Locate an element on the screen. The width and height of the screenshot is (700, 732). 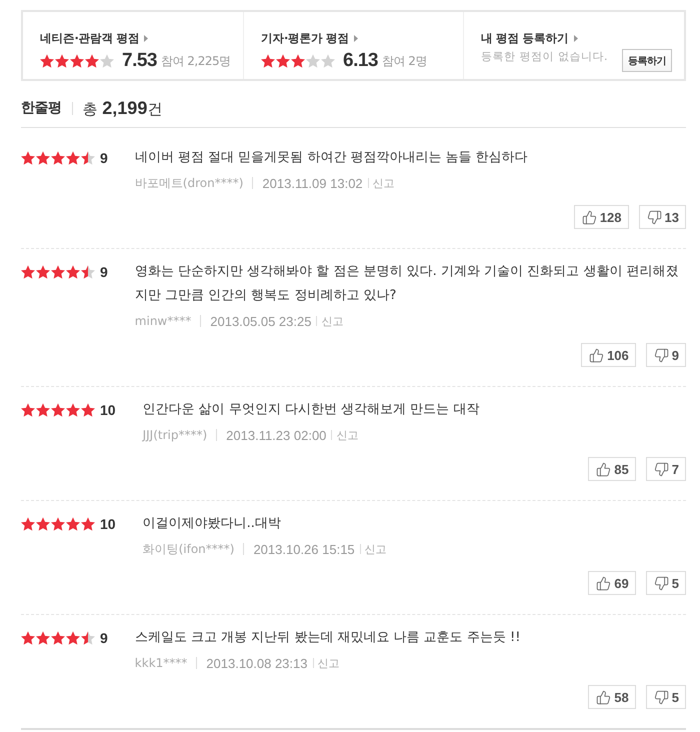
like-button: 58 is located at coordinates (612, 697).